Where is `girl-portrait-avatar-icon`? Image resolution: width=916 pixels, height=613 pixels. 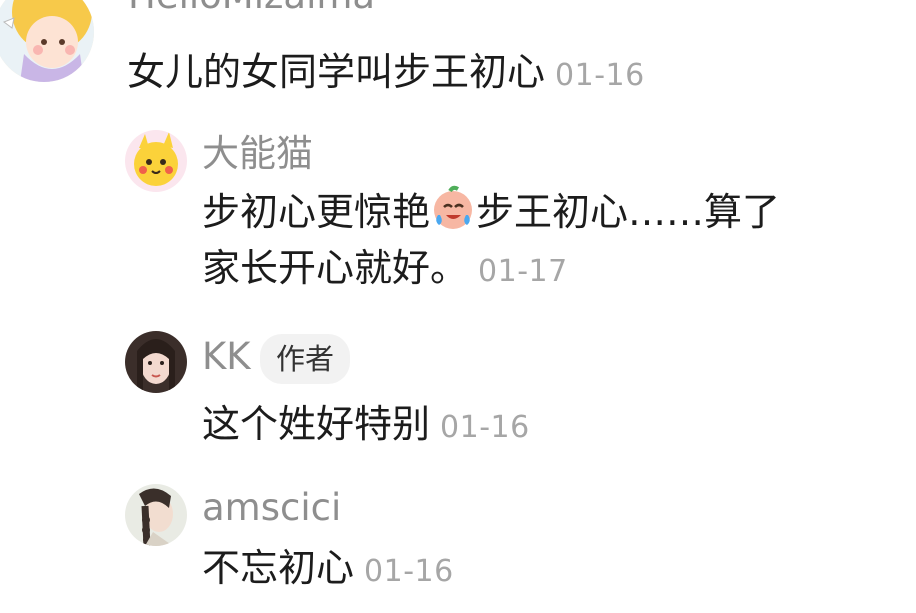 girl-portrait-avatar-icon is located at coordinates (156, 362).